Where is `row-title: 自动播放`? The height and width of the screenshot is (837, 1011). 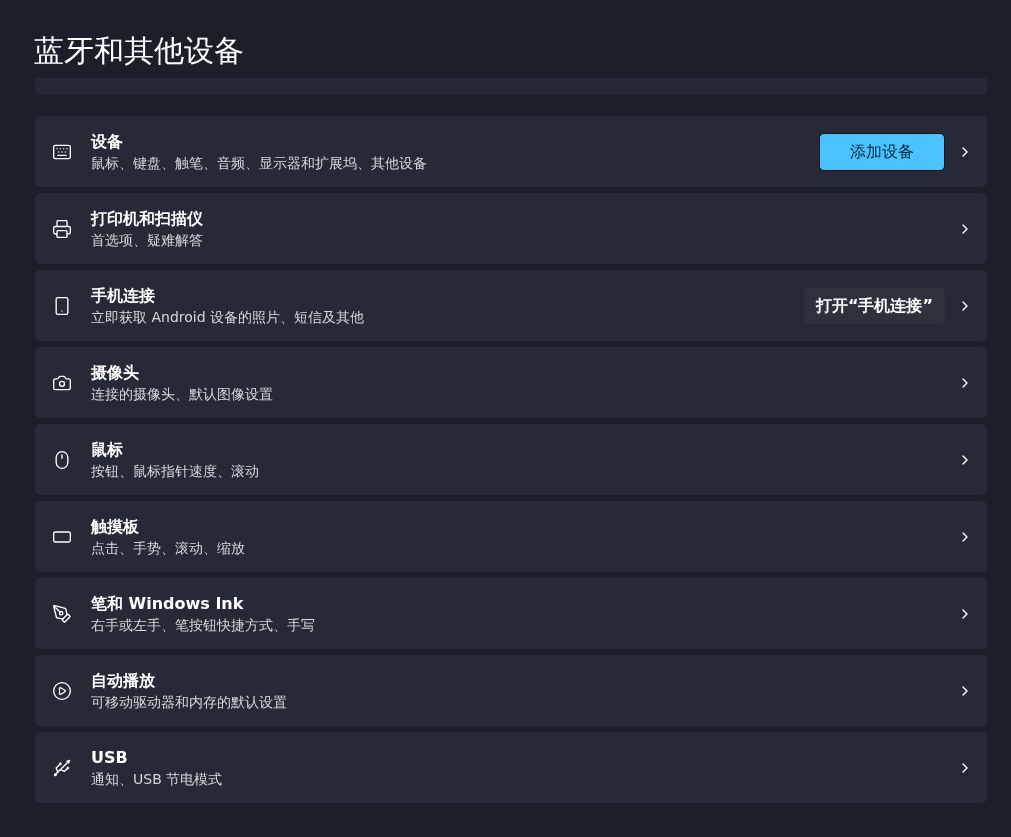
row-title: 自动播放 is located at coordinates (123, 680).